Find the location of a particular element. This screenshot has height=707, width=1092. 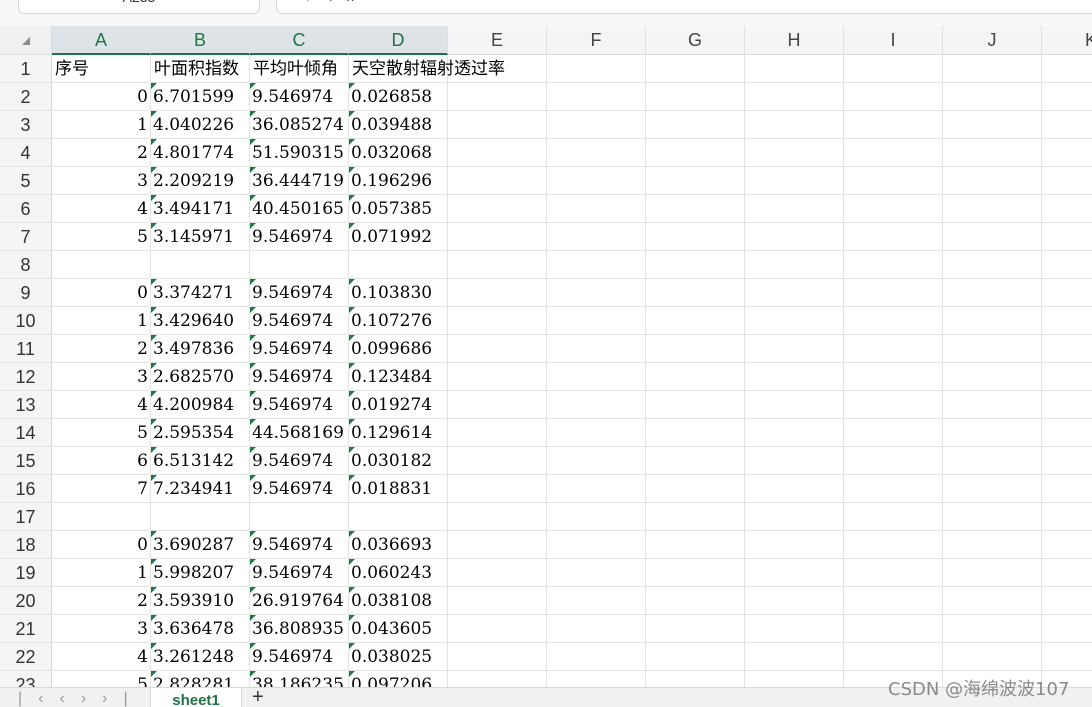

row-header: 22 is located at coordinates (26, 657).